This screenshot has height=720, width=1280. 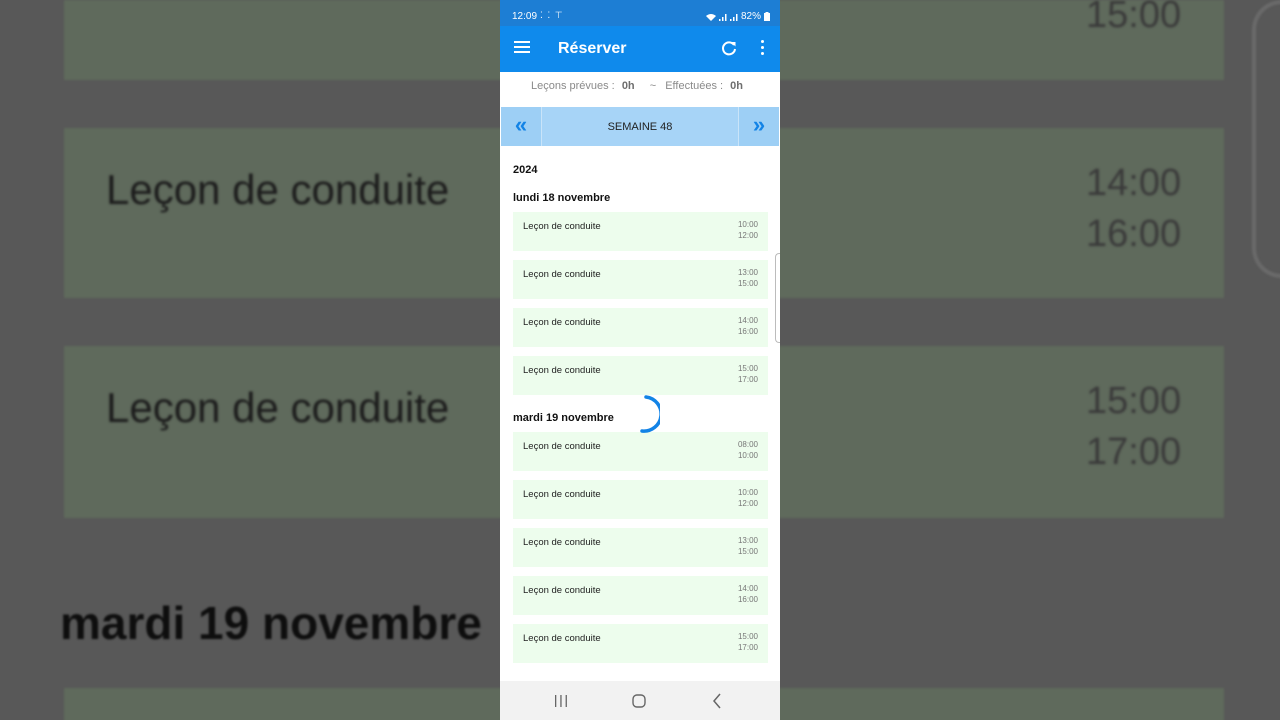 What do you see at coordinates (278, 189) in the screenshot?
I see `bg-card-1-label: Leçon de conduite` at bounding box center [278, 189].